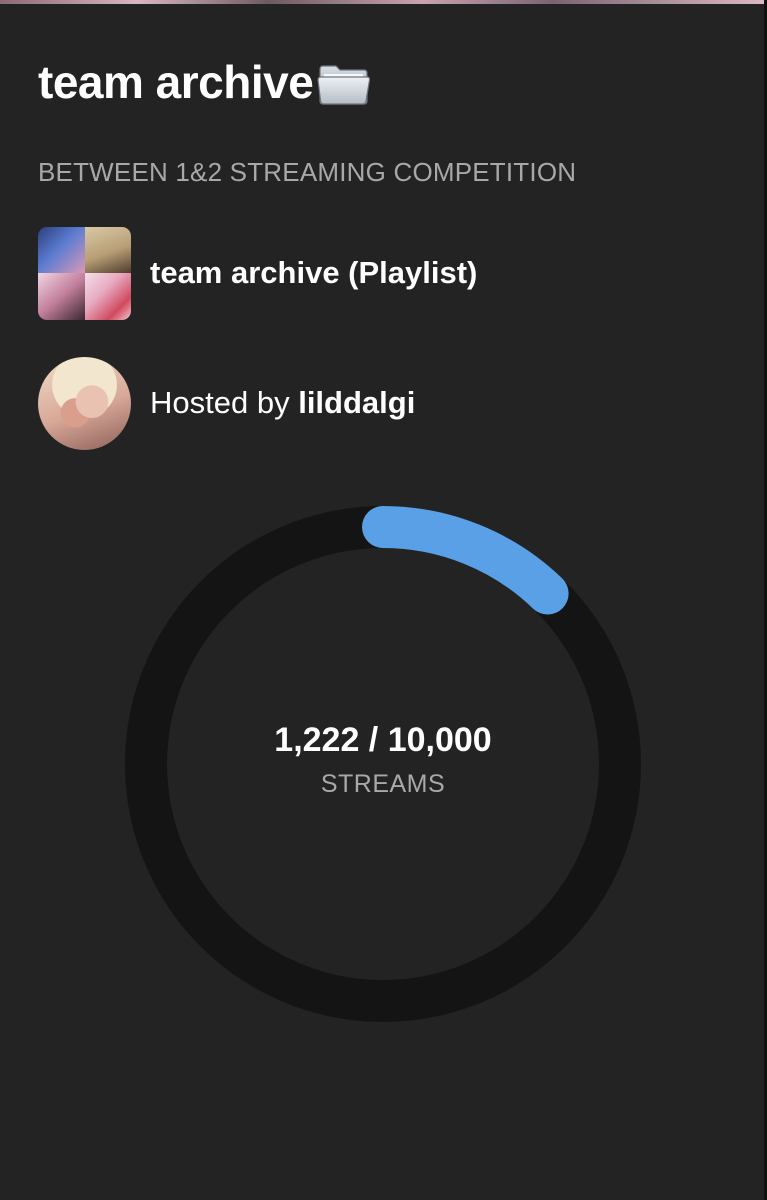 This screenshot has width=767, height=1200. What do you see at coordinates (383, 740) in the screenshot?
I see `stream-count: 1,222 / 10,000` at bounding box center [383, 740].